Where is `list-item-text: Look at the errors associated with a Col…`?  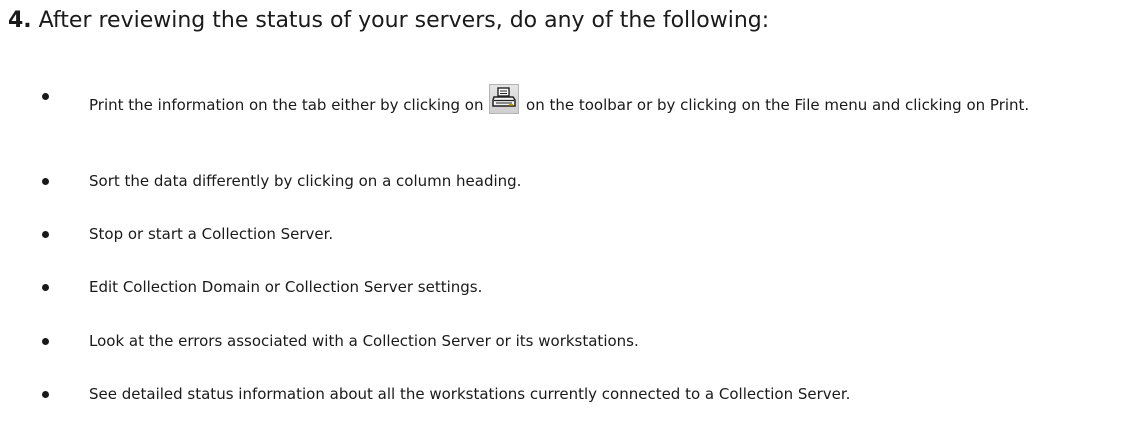
list-item-text: Look at the errors associated with a Col… is located at coordinates (364, 341).